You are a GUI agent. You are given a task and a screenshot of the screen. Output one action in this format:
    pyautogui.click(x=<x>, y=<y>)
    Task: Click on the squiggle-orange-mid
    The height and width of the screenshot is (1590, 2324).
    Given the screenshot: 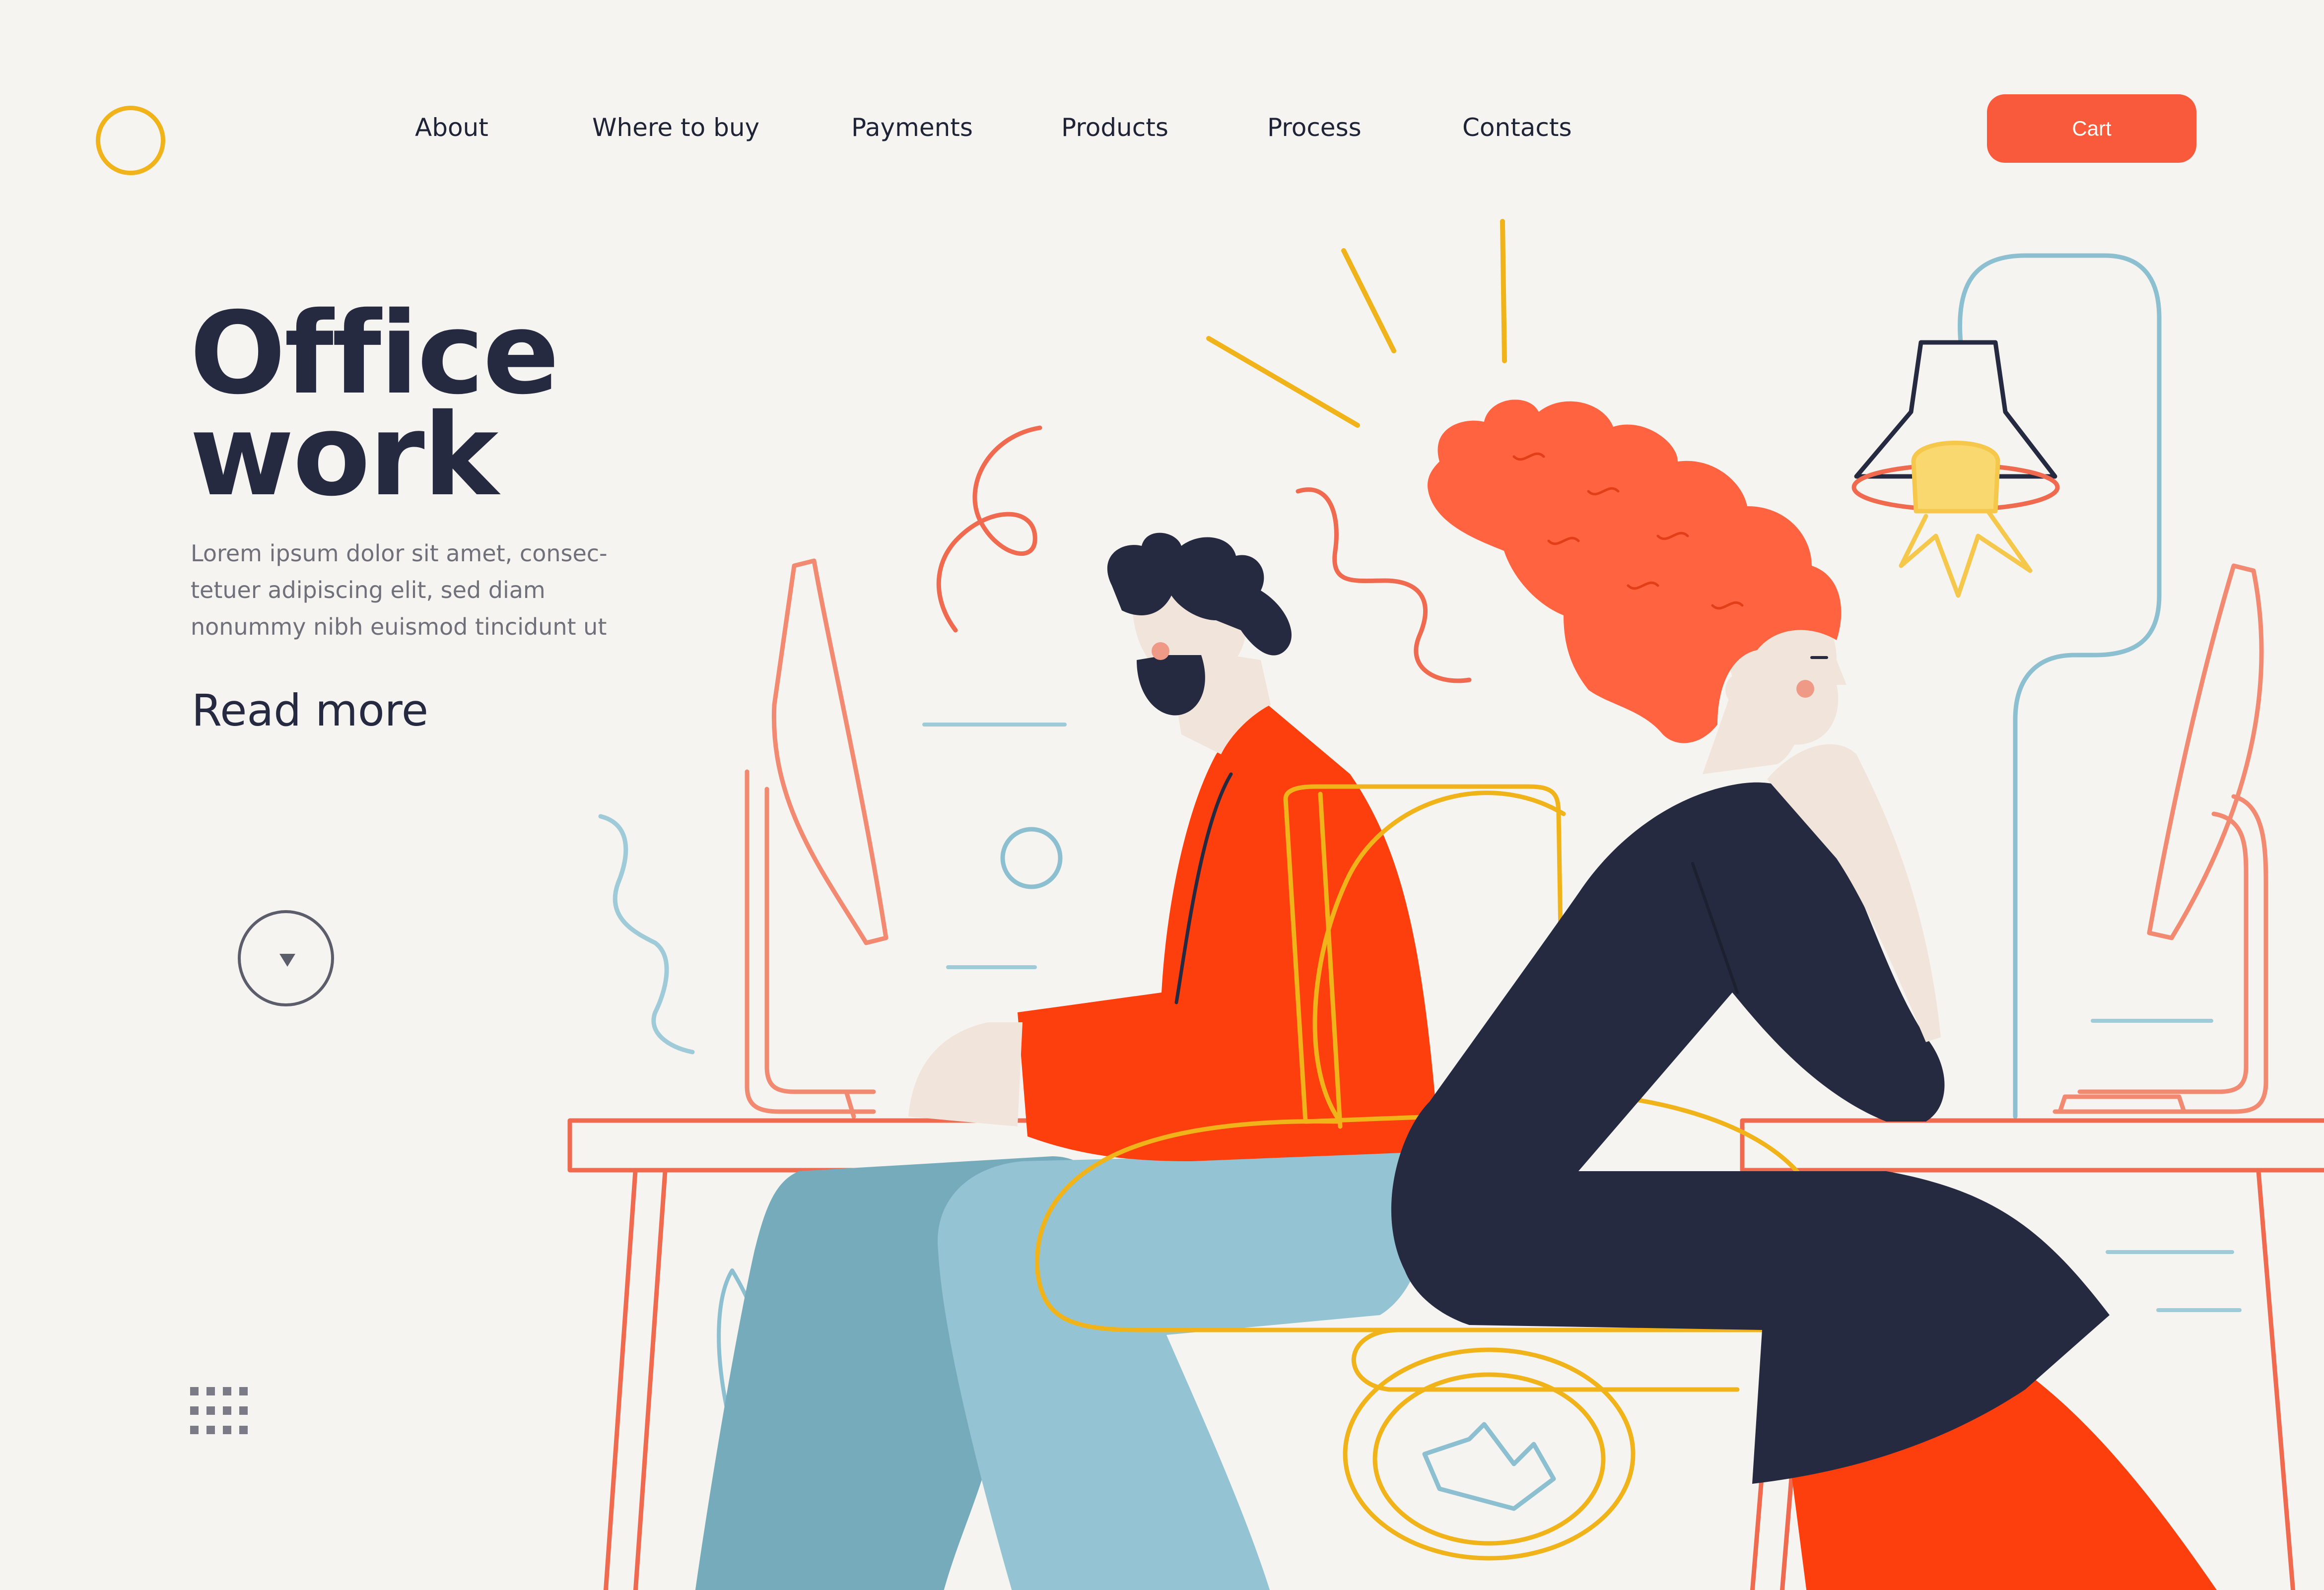 What is the action you would take?
    pyautogui.click(x=1384, y=585)
    